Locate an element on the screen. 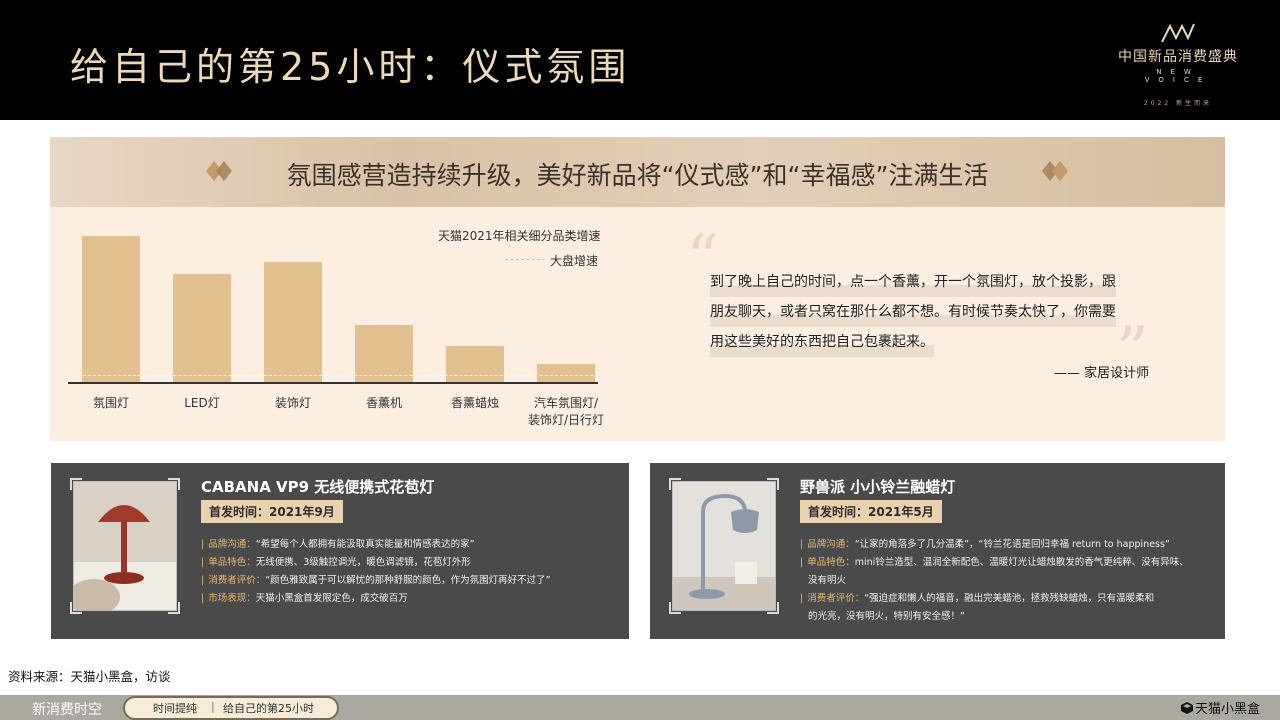 The width and height of the screenshot is (1280, 720). detail-row: | 品牌沟通：“希望每个人都拥有能汲取真实能量和情感表达的家” is located at coordinates (411, 545).